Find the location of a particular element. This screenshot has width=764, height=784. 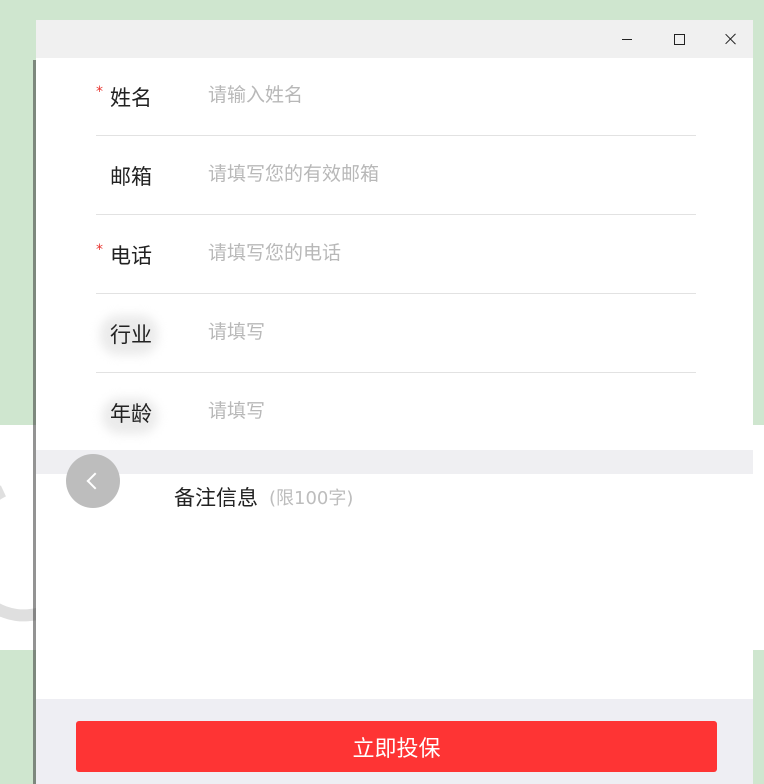

name-row: * 姓名 is located at coordinates (396, 97).